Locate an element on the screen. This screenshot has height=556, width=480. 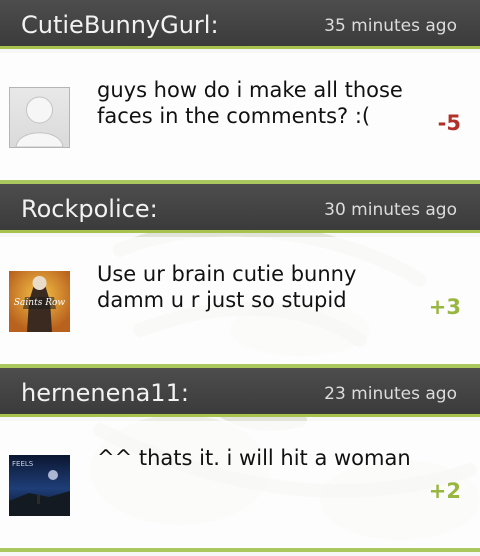
default-avatar is located at coordinates (39, 117).